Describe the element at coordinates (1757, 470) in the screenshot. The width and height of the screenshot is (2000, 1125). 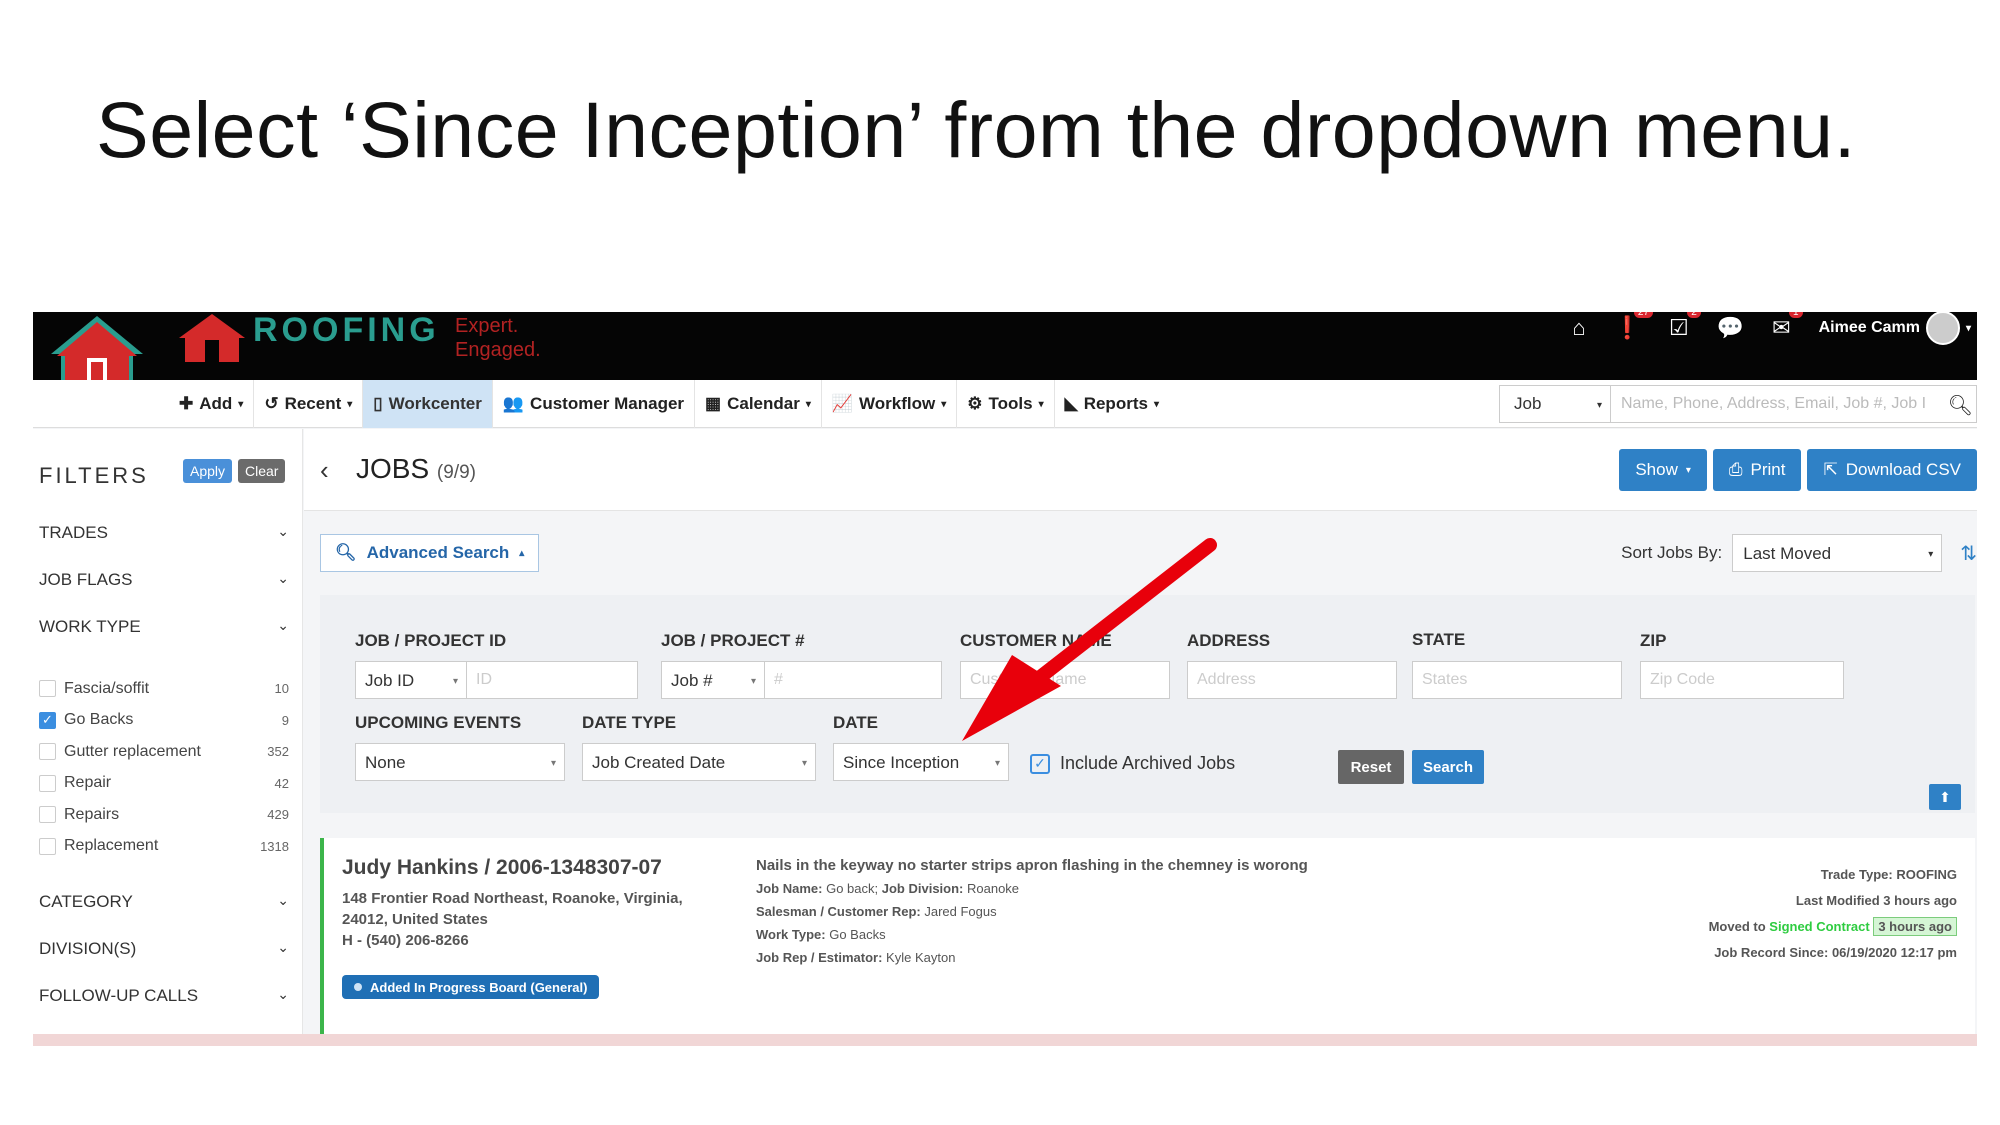
I see `print-button: ⎙ Print` at that location.